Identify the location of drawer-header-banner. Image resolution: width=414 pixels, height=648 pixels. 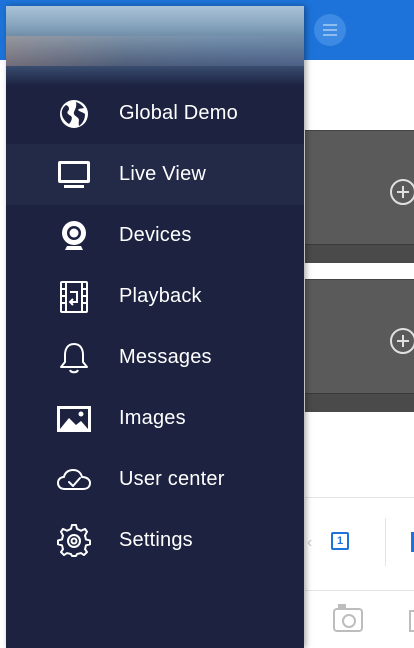
(155, 46).